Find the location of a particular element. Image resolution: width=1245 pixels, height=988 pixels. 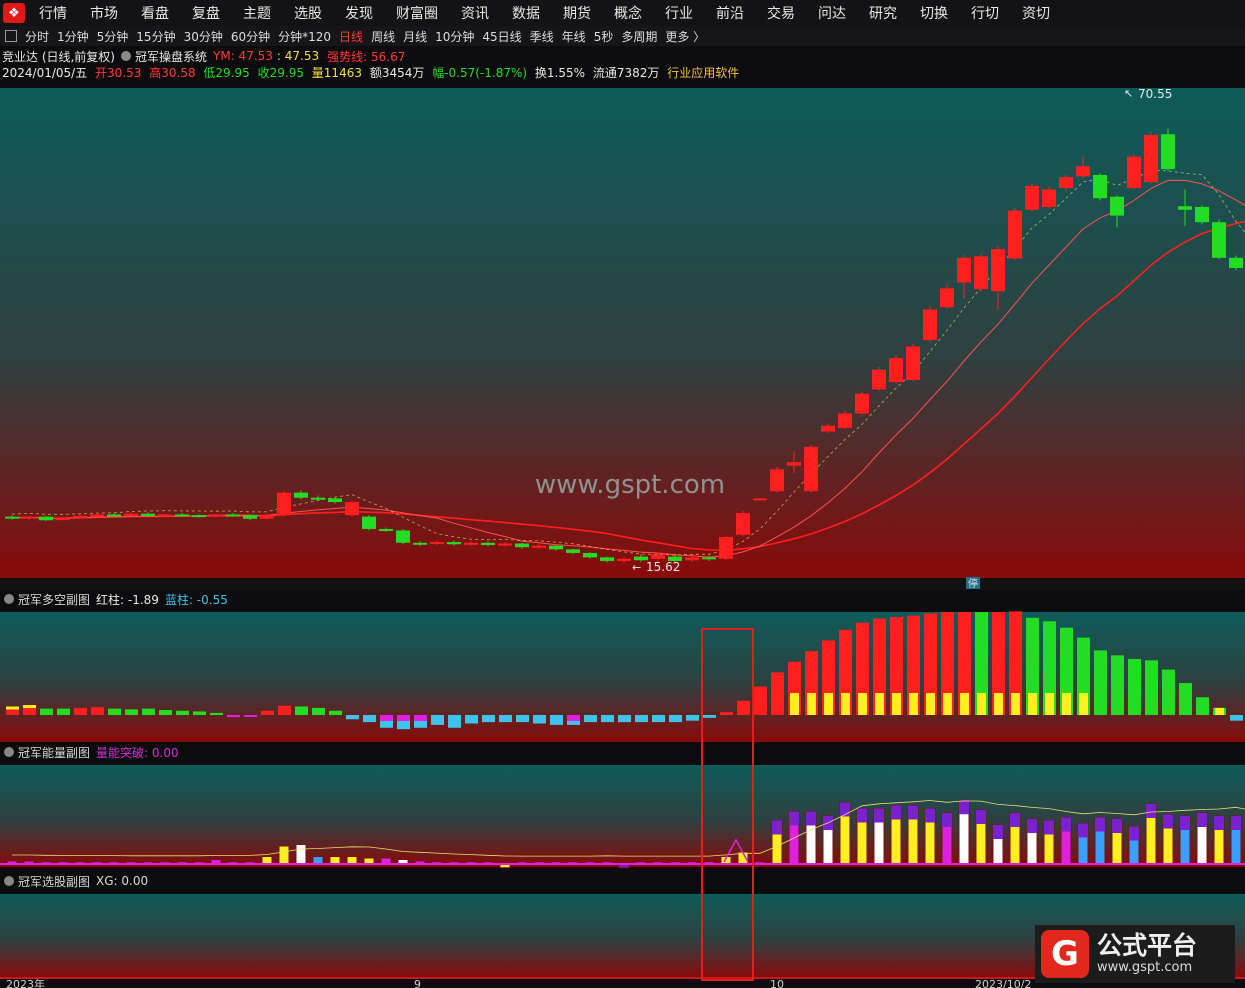

sub1-header: 冠军多空副图 红柱: -1.89 蓝柱: -0.55 is located at coordinates (115, 599).